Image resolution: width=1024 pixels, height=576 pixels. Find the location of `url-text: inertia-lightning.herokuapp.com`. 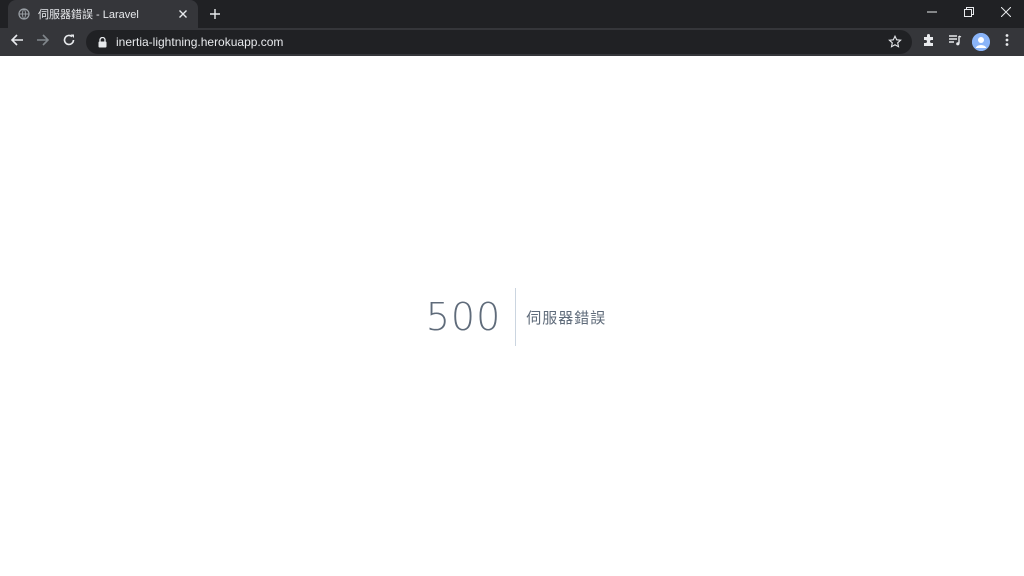

url-text: inertia-lightning.herokuapp.com is located at coordinates (501, 42).